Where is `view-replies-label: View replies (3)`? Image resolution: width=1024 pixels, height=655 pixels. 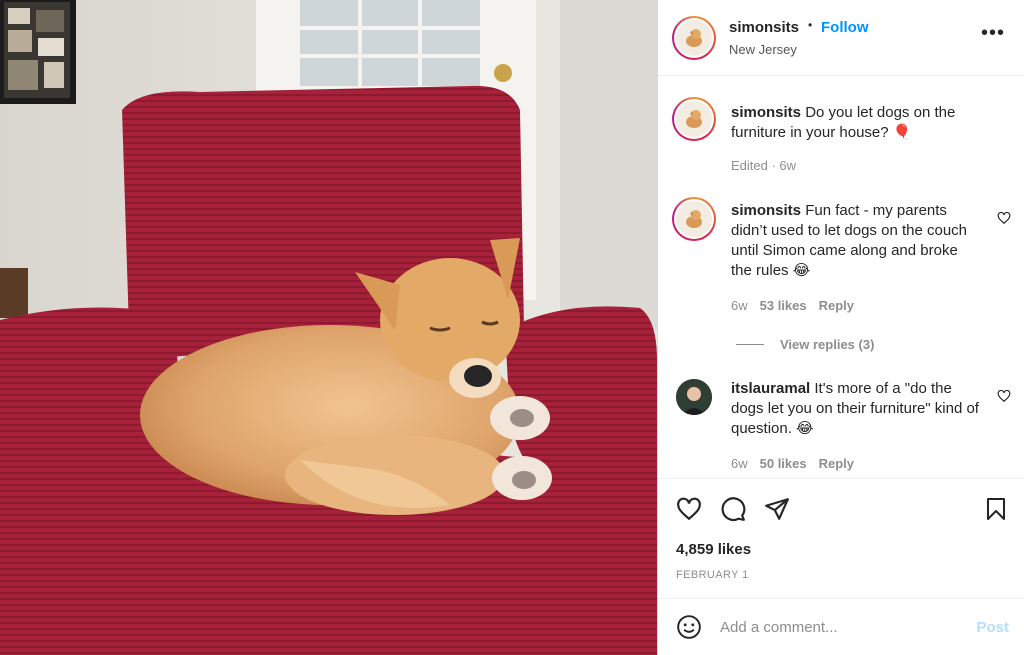
view-replies-label: View replies (3) is located at coordinates (827, 344).